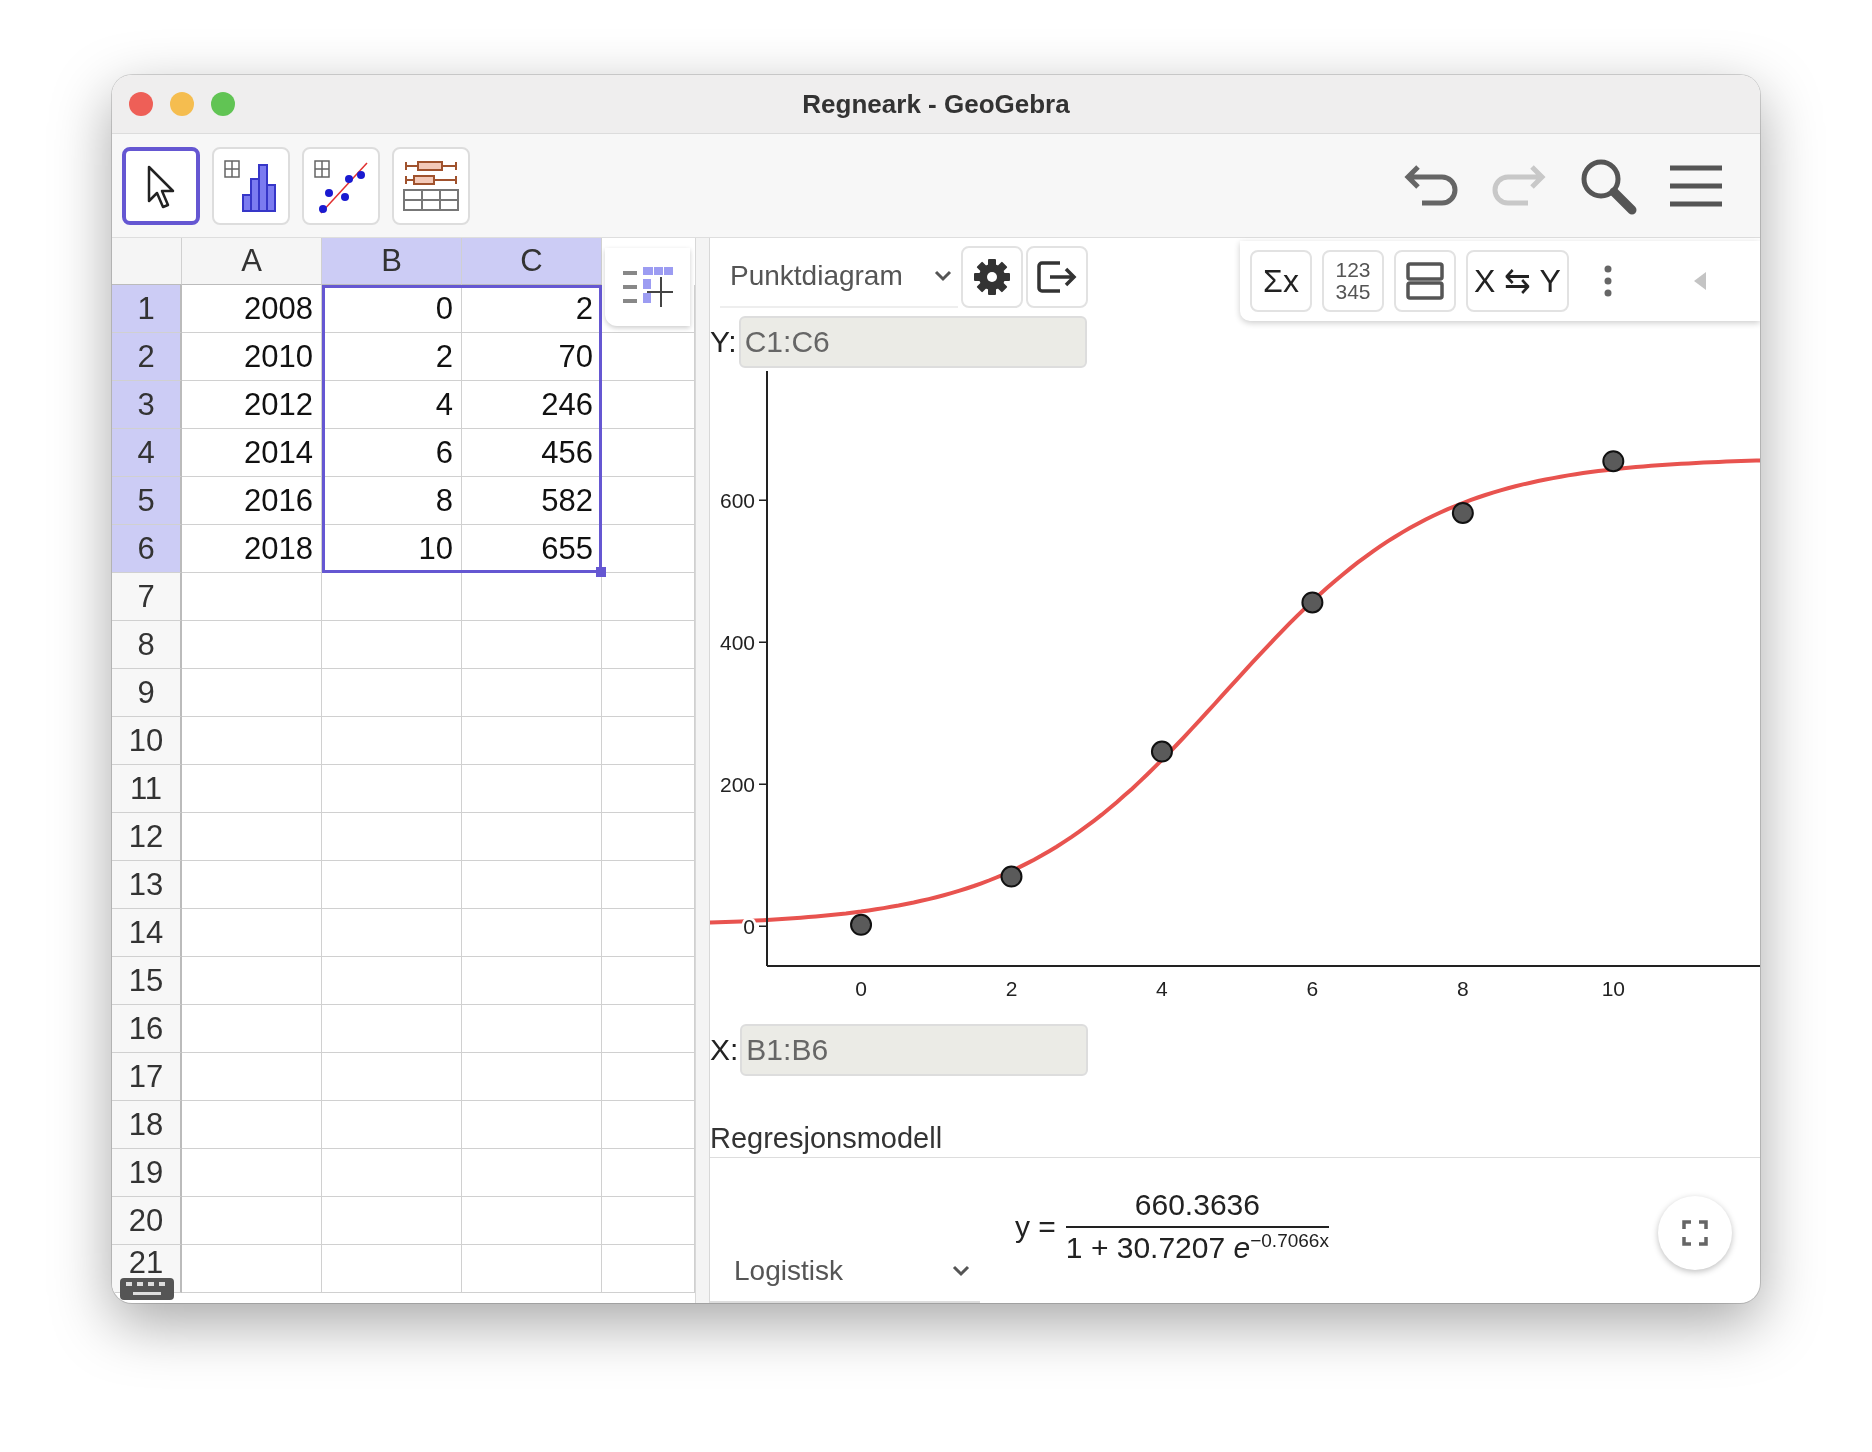  I want to click on menu-icon, so click(1696, 185).